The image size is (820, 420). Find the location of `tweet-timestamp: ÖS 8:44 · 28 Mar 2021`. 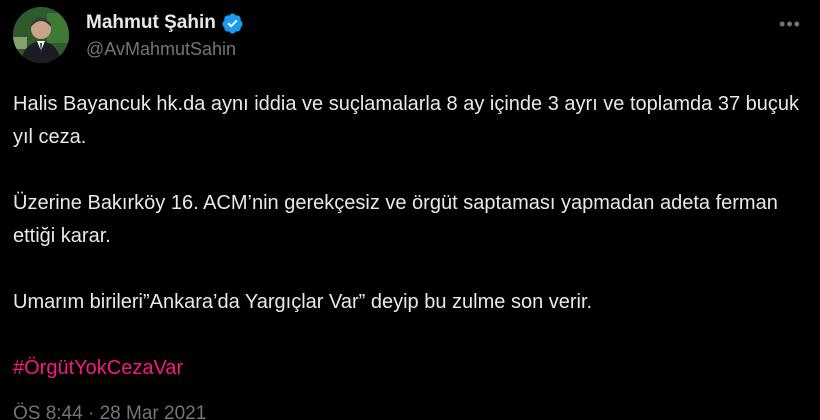

tweet-timestamp: ÖS 8:44 · 28 Mar 2021 is located at coordinates (109, 411).